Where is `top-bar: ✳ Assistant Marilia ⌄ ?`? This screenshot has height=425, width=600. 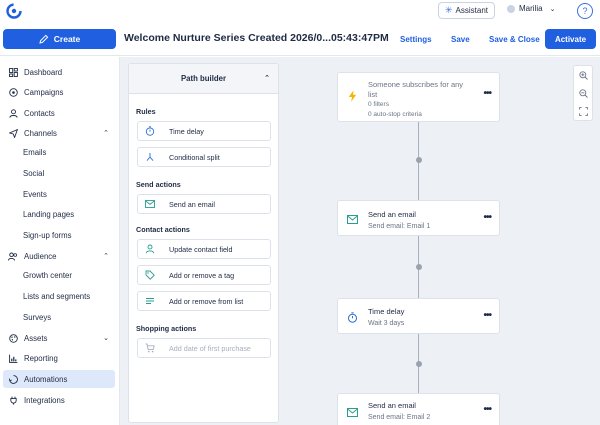
top-bar: ✳ Assistant Marilia ⌄ ? is located at coordinates (300, 12).